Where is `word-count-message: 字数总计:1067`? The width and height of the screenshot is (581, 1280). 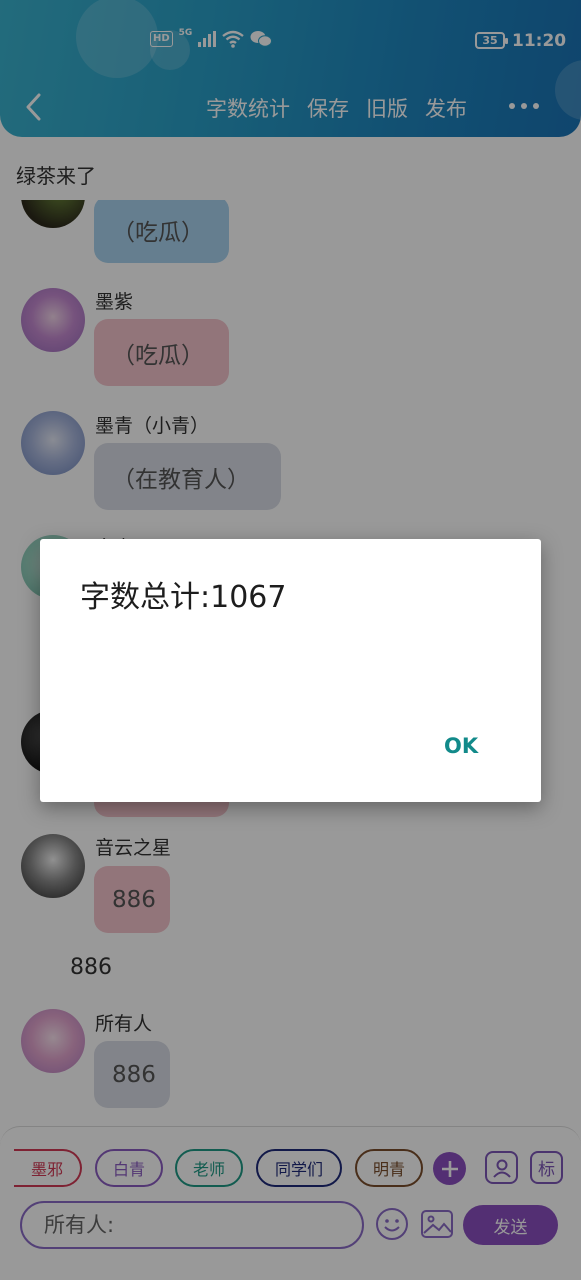
word-count-message: 字数总计:1067 is located at coordinates (183, 597).